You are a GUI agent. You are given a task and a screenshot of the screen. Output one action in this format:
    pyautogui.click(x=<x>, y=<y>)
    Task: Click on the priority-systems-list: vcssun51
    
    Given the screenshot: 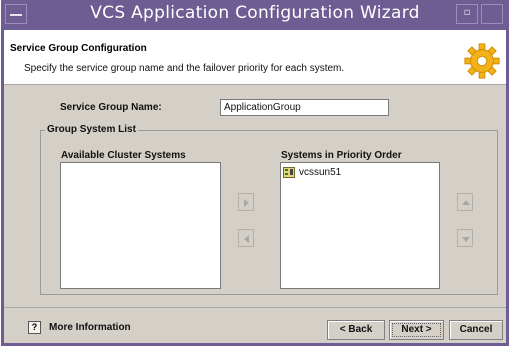 What is the action you would take?
    pyautogui.click(x=360, y=225)
    